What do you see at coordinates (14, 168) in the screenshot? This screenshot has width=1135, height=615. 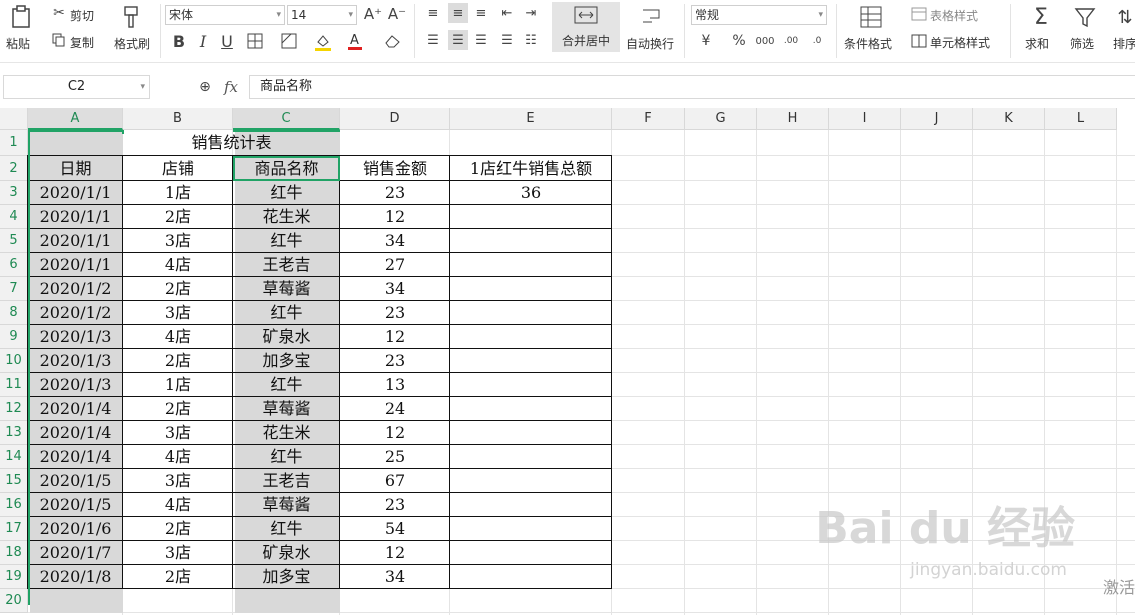 I see `row-header-2: 2` at bounding box center [14, 168].